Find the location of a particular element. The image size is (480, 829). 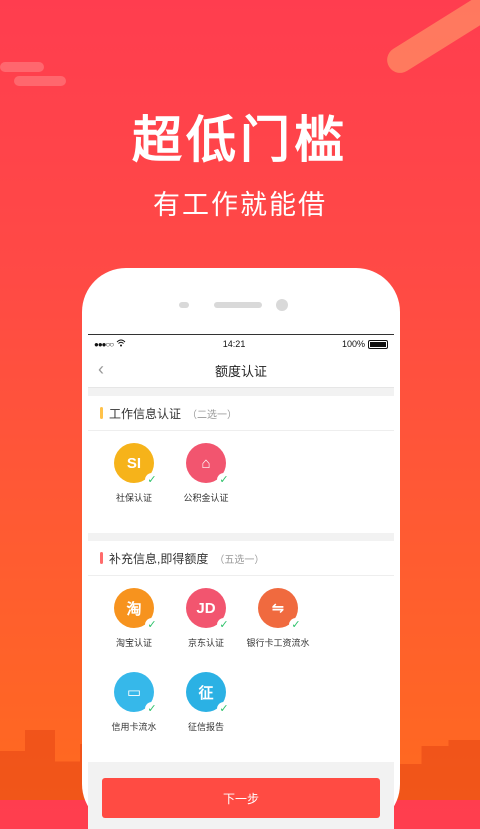

page-title: 额度认证 is located at coordinates (240, 371).